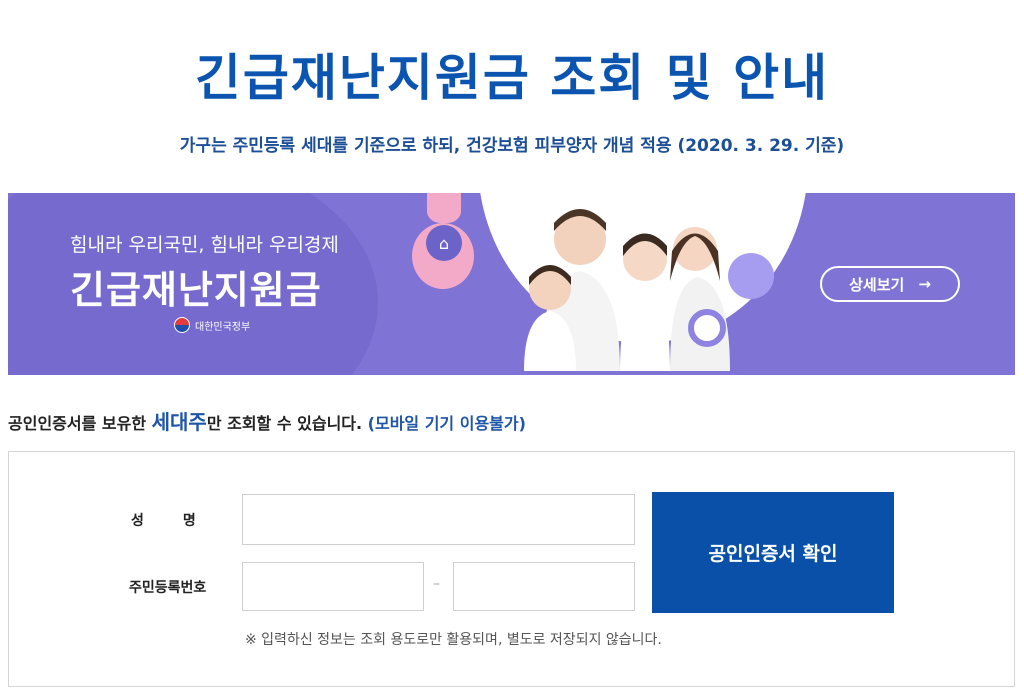  I want to click on rrn-dash: –, so click(436, 584).